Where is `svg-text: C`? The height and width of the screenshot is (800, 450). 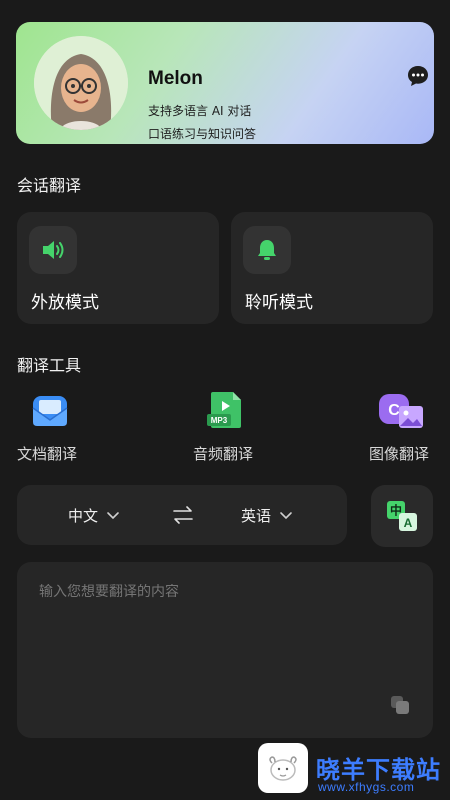 svg-text: C is located at coordinates (394, 410).